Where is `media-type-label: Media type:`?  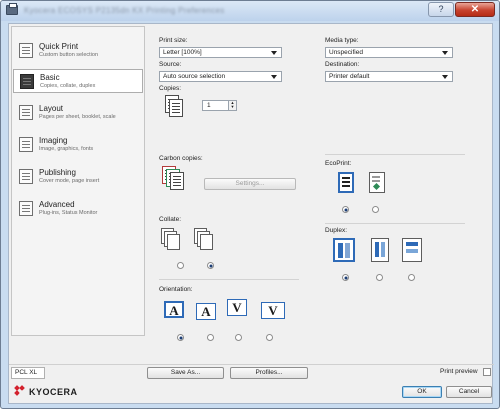 media-type-label: Media type: is located at coordinates (342, 40).